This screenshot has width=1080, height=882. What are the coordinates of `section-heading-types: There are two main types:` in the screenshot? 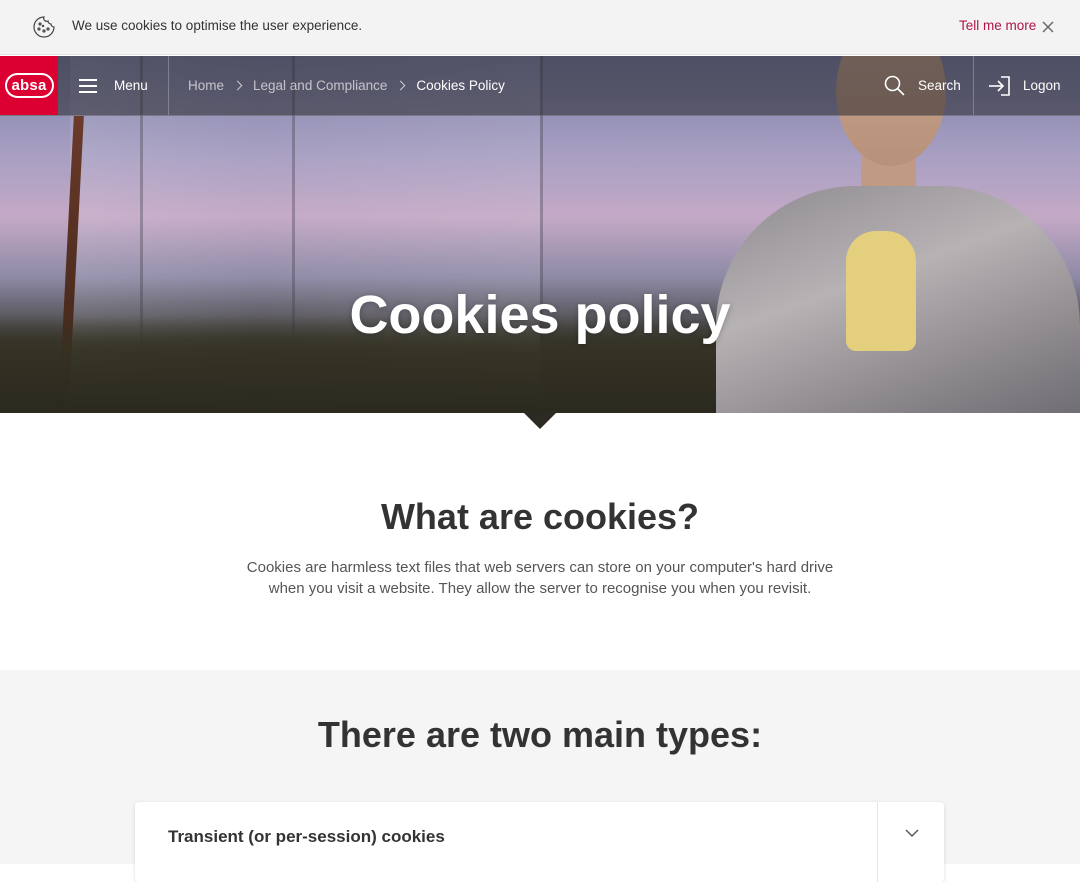 It's located at (540, 734).